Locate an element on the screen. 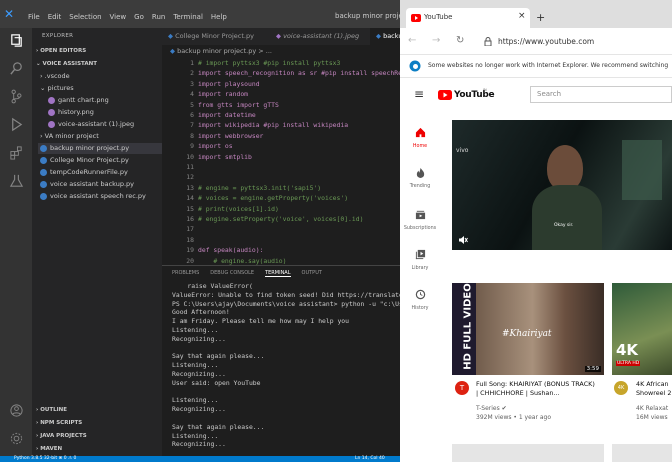 Image resolution: width=672 pixels, height=462 pixels. tree-item-temp: tempCodeRunnerFile.py is located at coordinates (100, 172).